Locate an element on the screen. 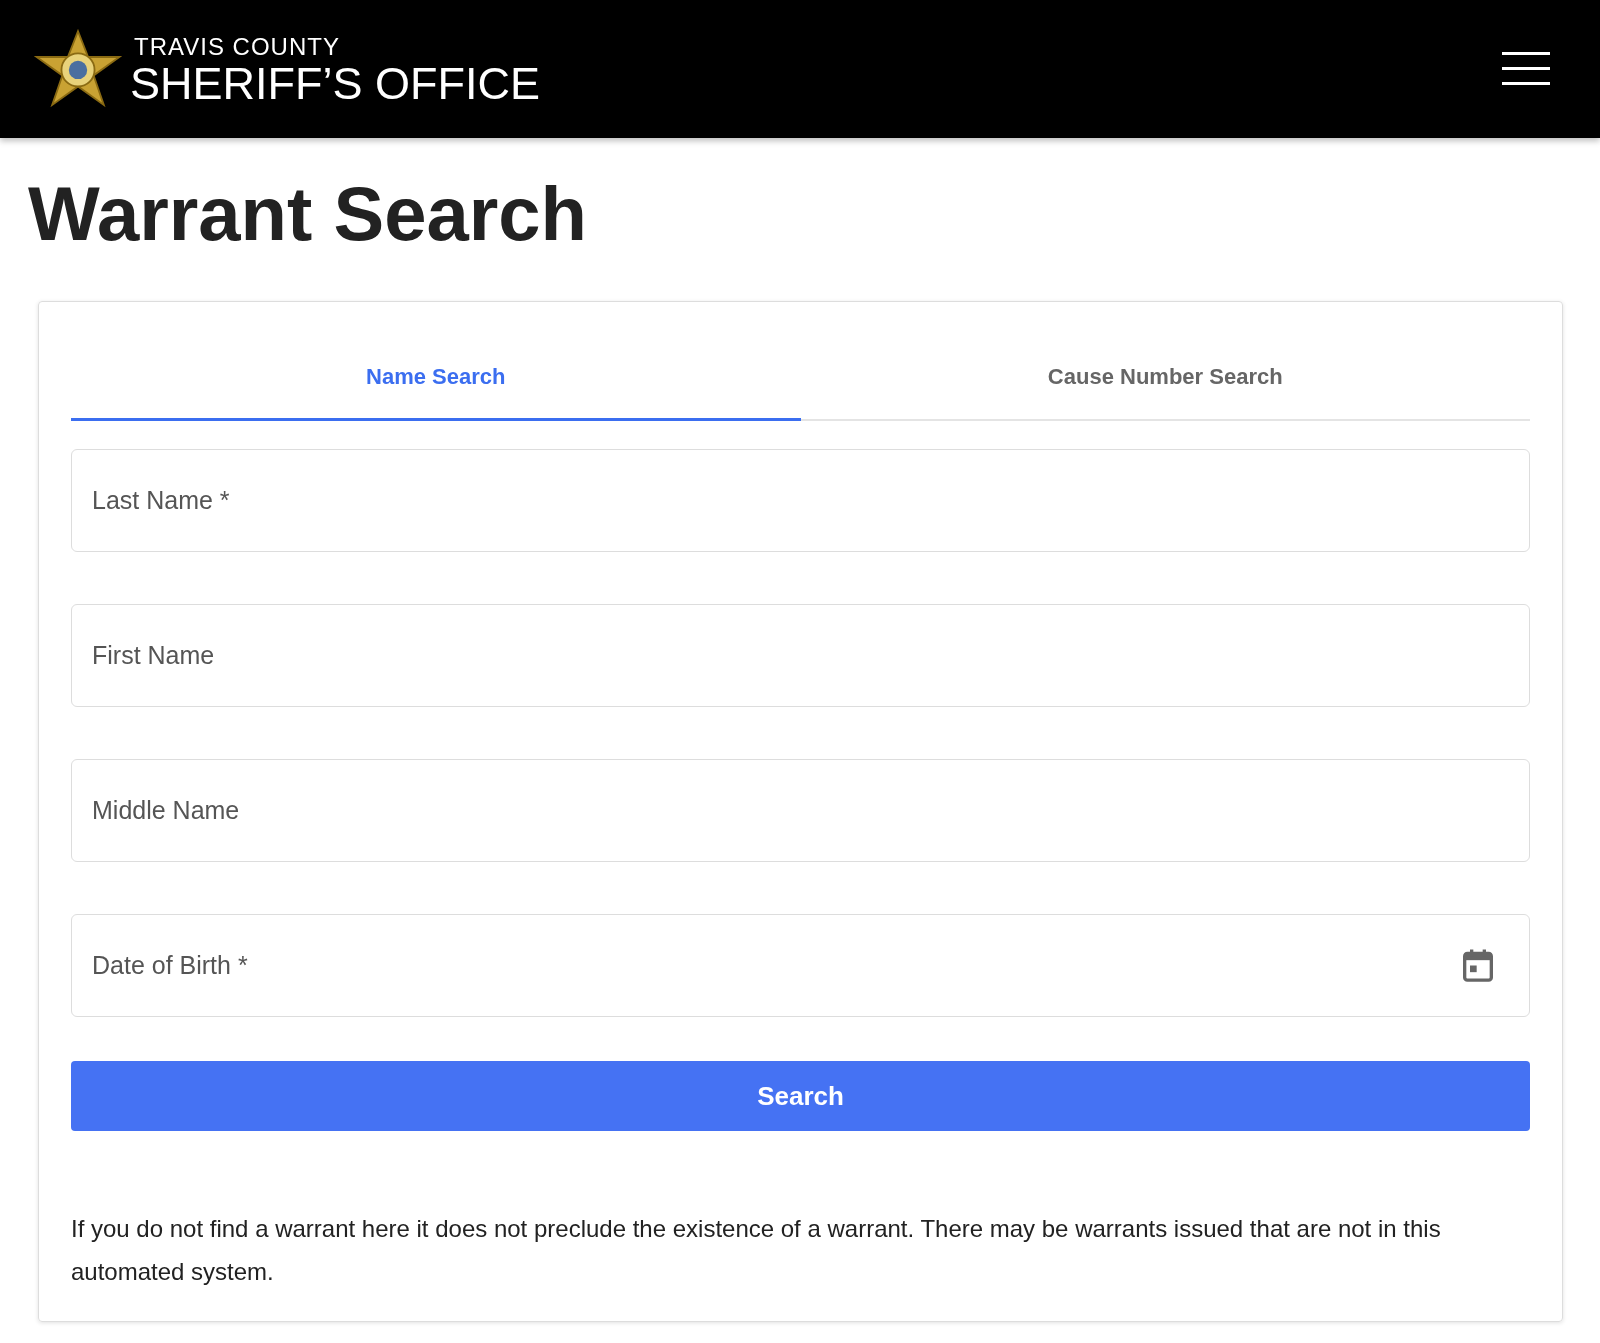 This screenshot has height=1343, width=1600. input-field: Last Name * is located at coordinates (800, 500).